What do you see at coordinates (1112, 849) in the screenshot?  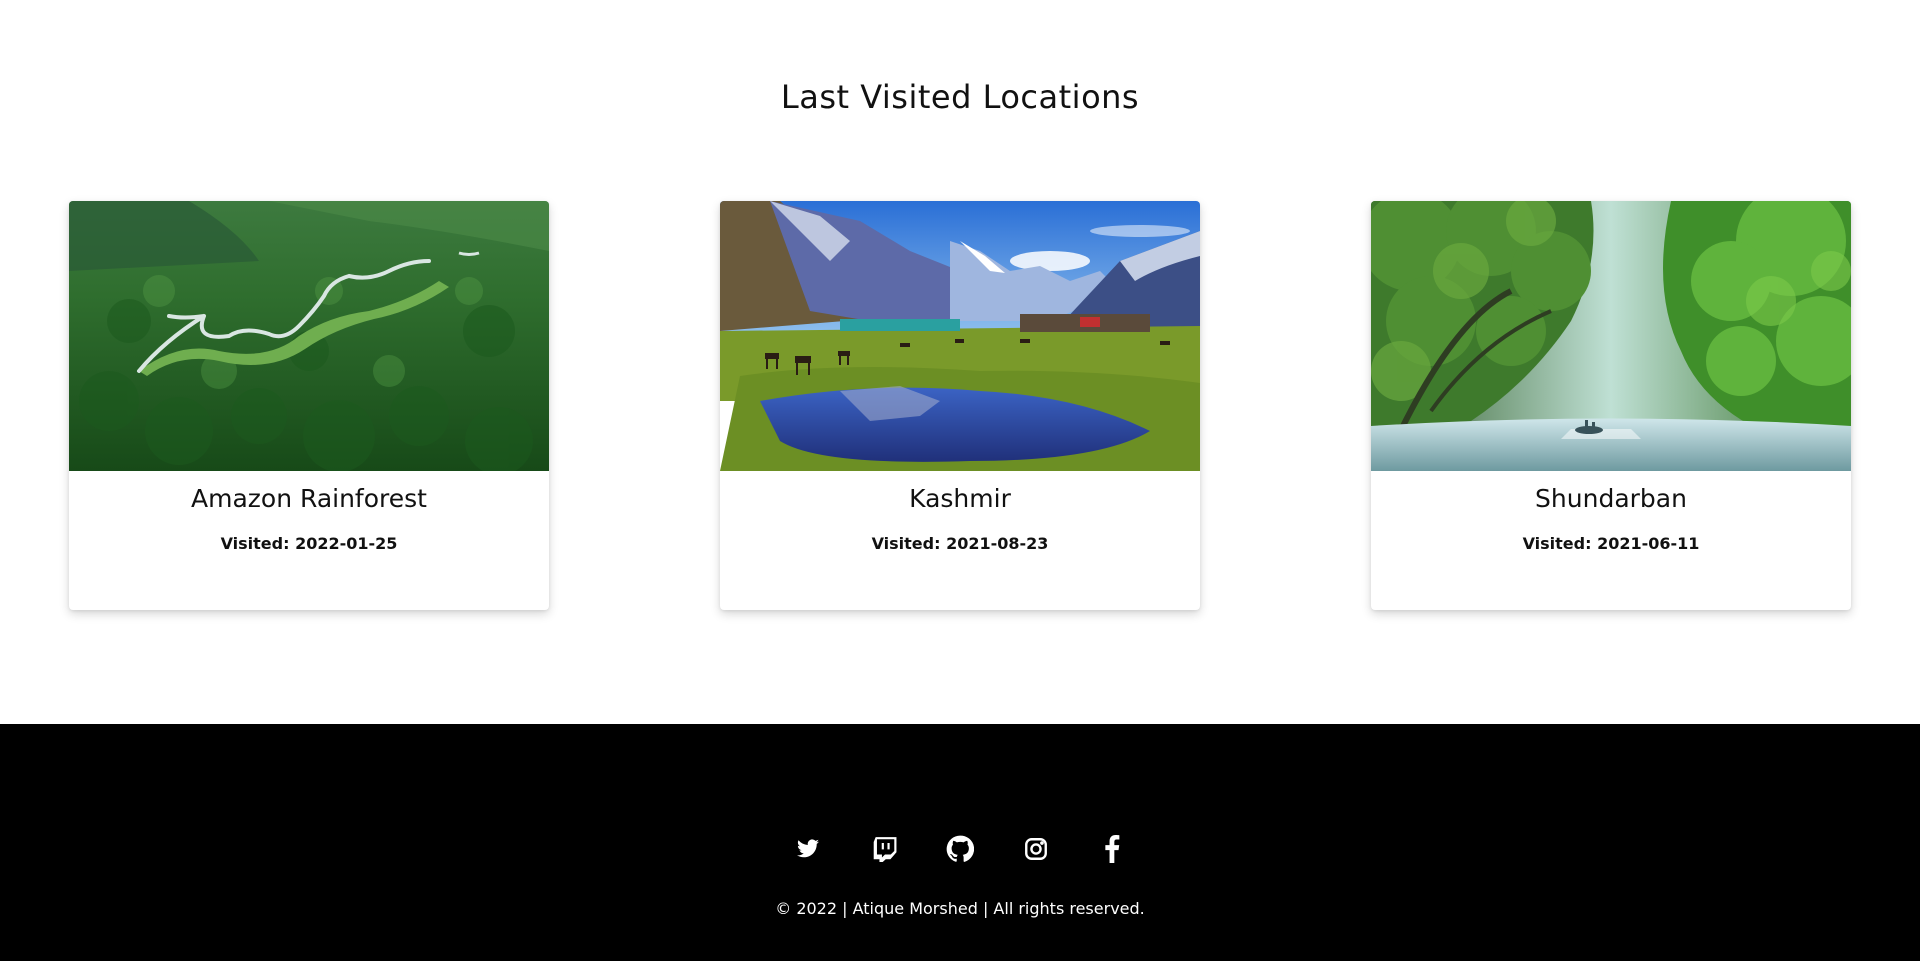 I see `facebook-icon` at bounding box center [1112, 849].